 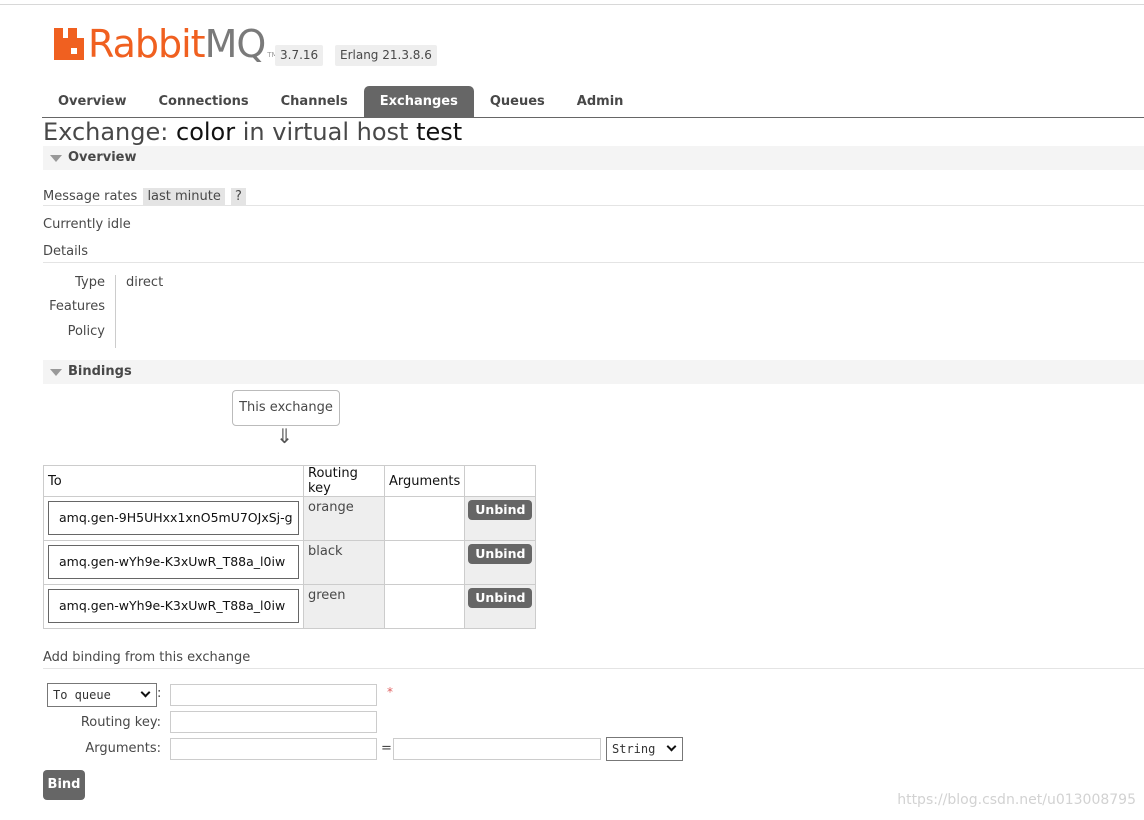 I want to click on tab-channels: Channels, so click(x=314, y=101).